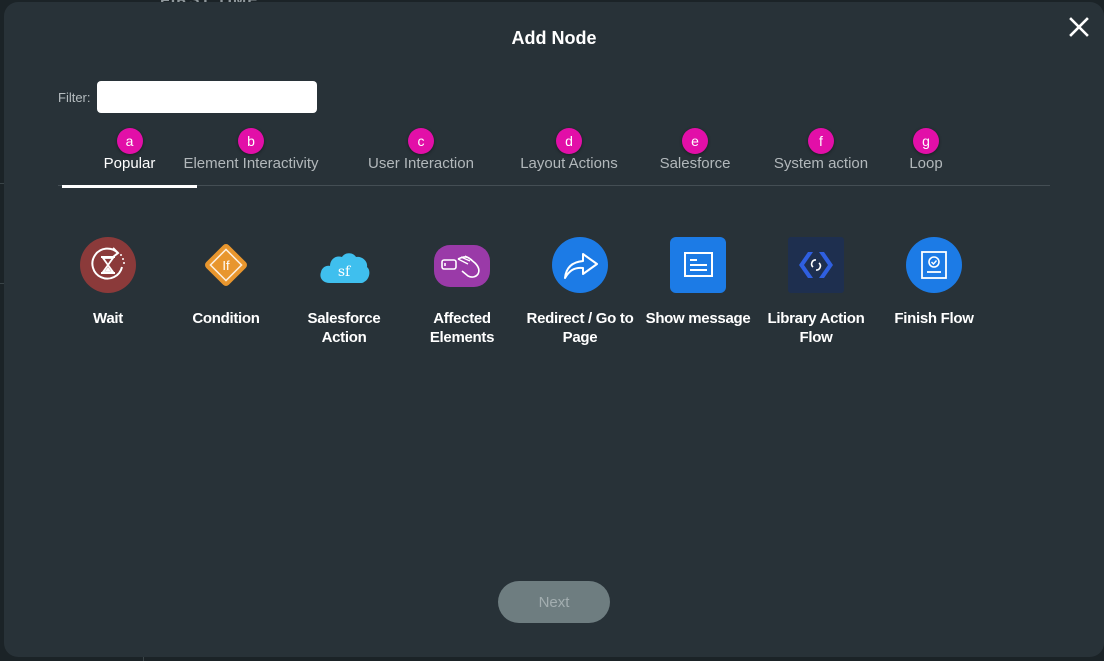 The image size is (1104, 661). Describe the element at coordinates (421, 163) in the screenshot. I see `tab-label: User Interaction` at that location.